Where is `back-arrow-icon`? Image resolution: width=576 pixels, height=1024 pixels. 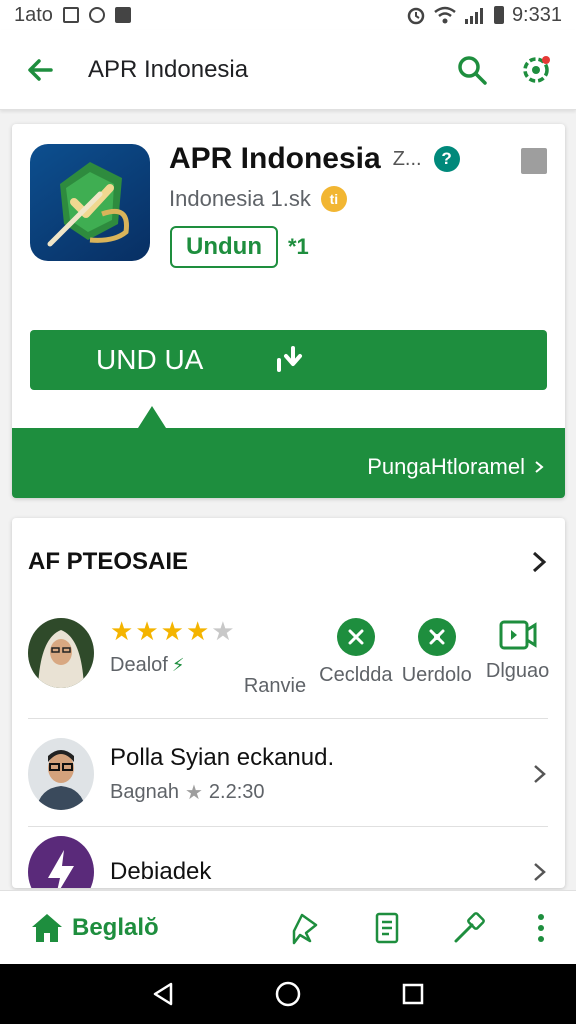 back-arrow-icon is located at coordinates (40, 69).